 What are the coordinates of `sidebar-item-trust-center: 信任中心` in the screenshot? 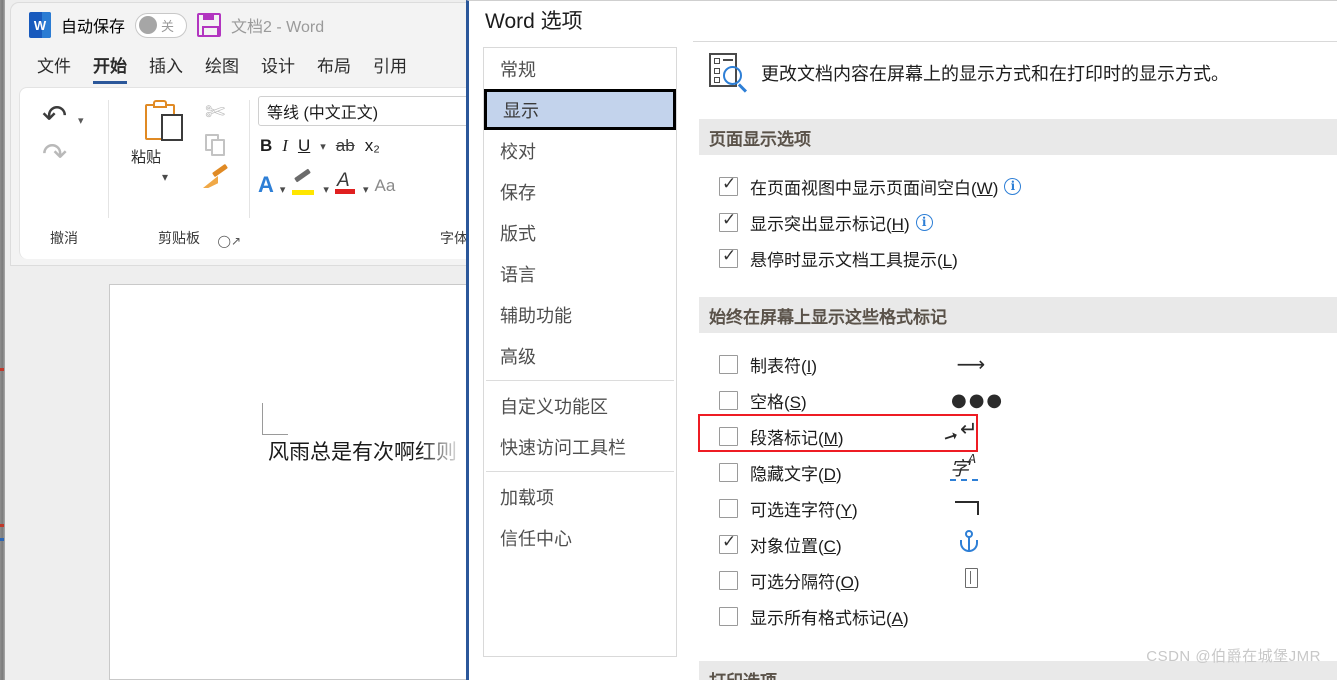 It's located at (580, 537).